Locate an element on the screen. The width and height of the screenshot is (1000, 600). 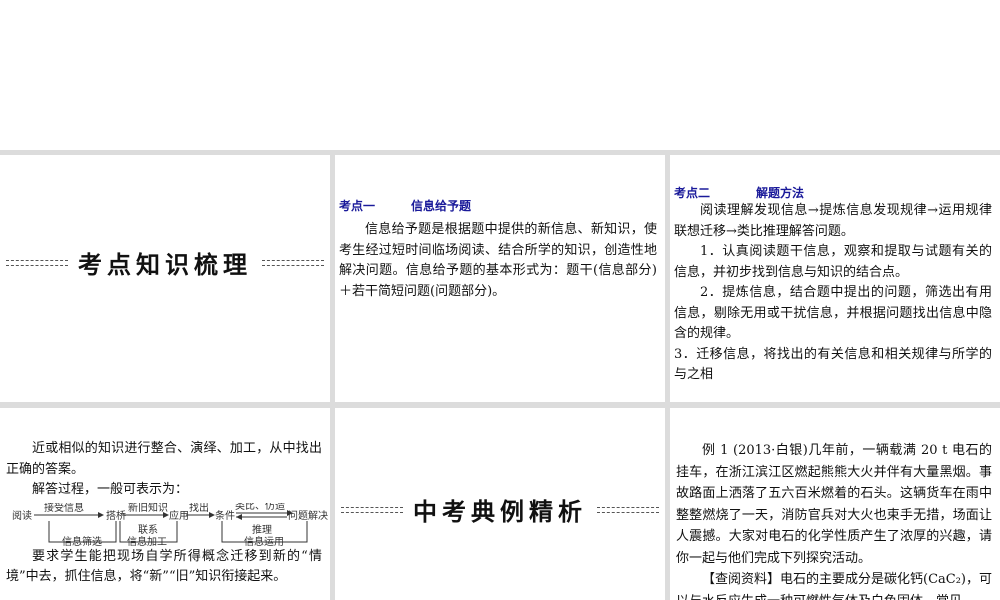
point-topic: 信息给予题 is located at coordinates (441, 206).